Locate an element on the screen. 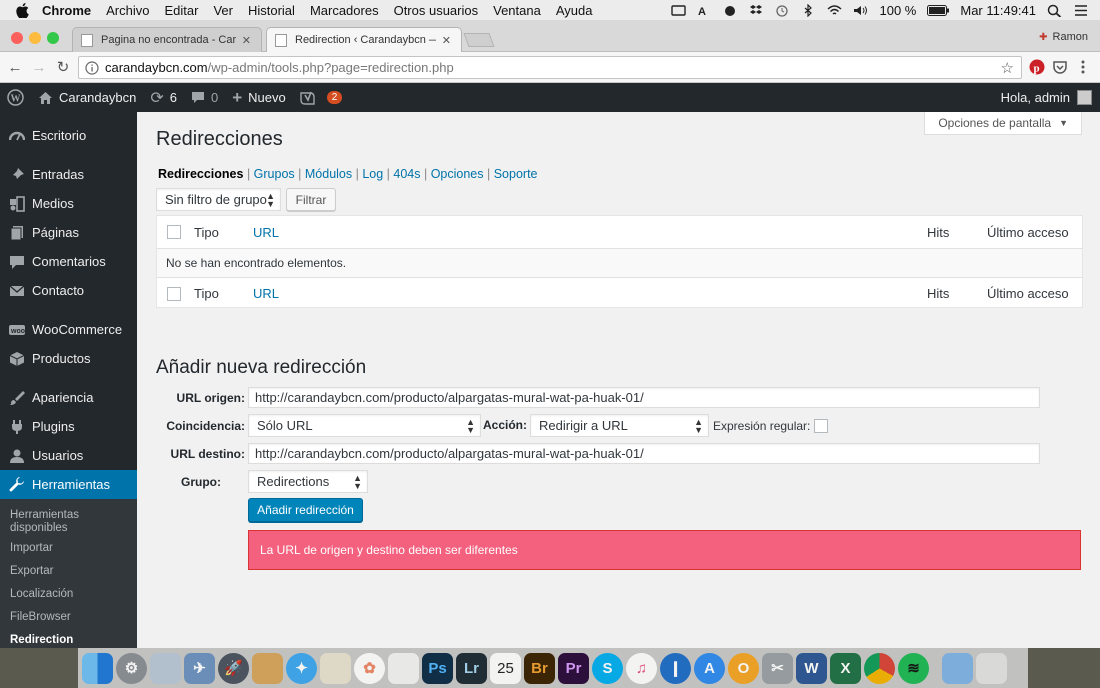 The width and height of the screenshot is (1100, 688). sidebar-item-usuarios: Usuarios is located at coordinates (68, 455).